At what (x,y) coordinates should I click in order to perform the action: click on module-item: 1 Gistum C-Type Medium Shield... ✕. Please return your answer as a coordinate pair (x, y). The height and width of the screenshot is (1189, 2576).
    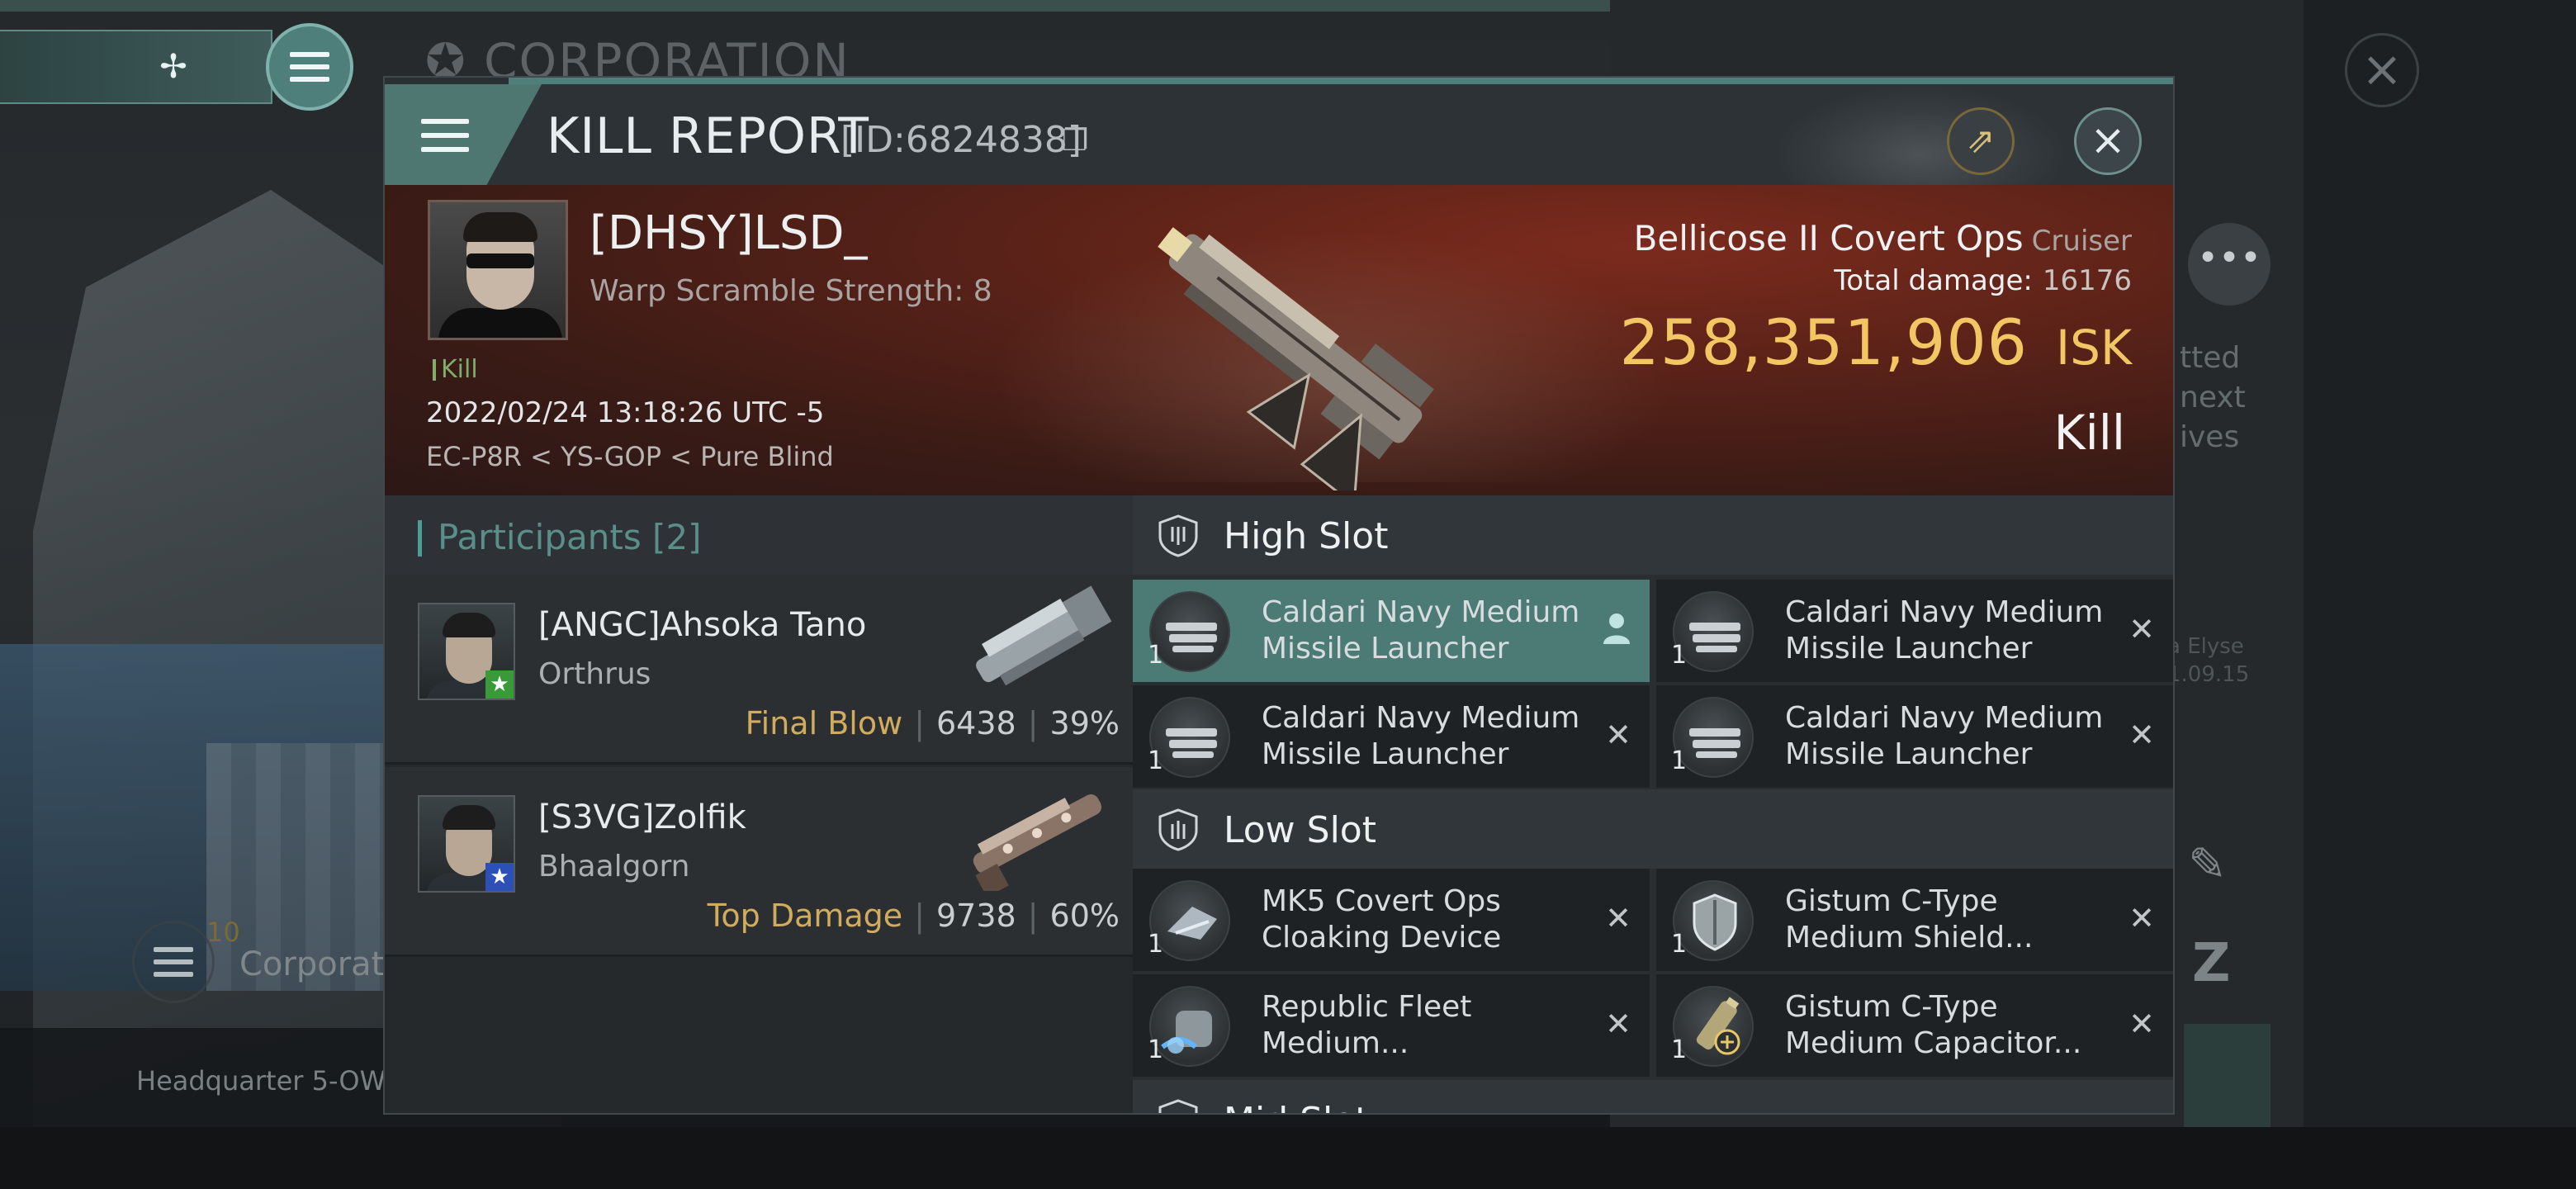
    Looking at the image, I should click on (1914, 920).